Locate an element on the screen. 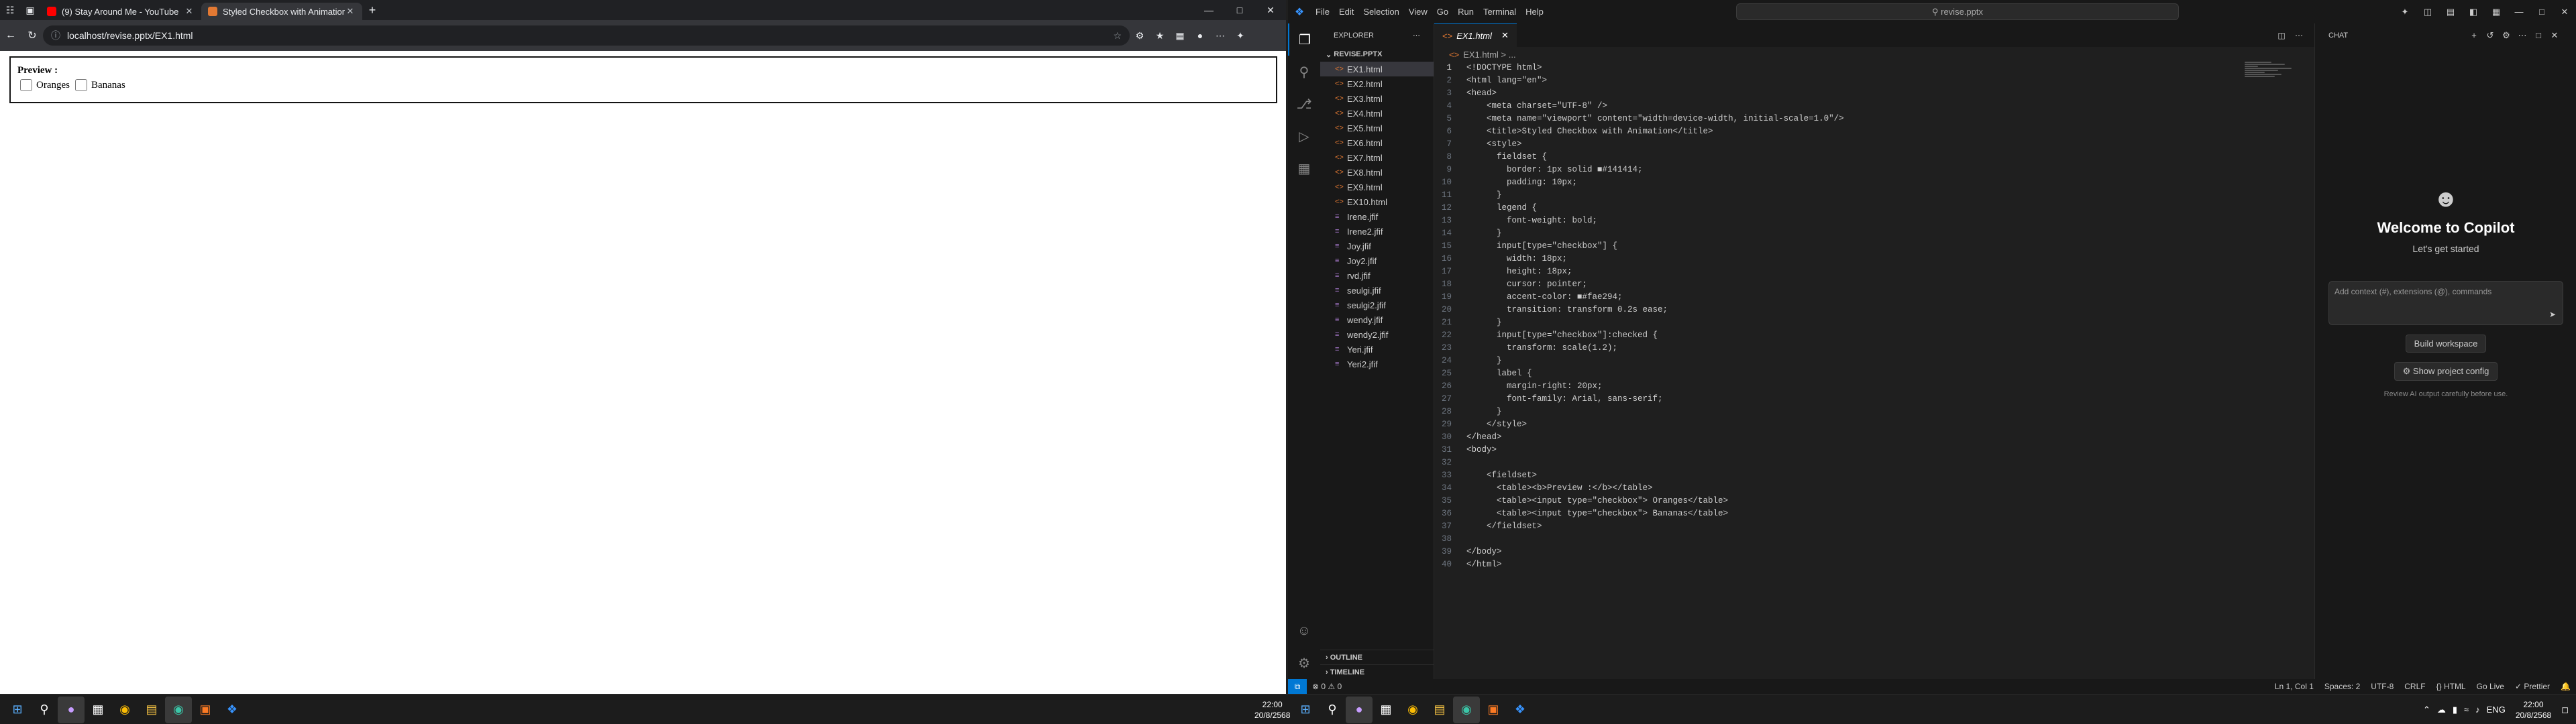 The width and height of the screenshot is (2576, 724). file-item: ≡ seulgi.jfif is located at coordinates (1377, 290).